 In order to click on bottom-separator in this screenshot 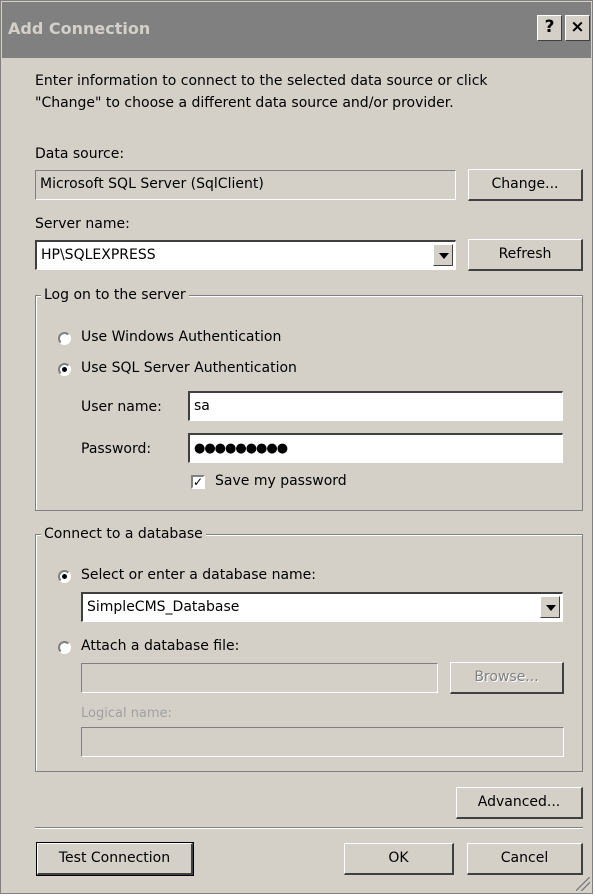, I will do `click(309, 828)`.